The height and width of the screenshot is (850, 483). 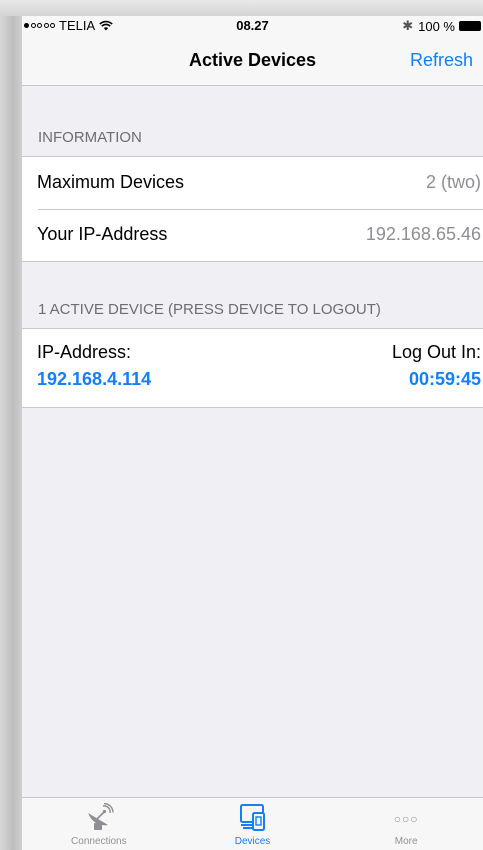 I want to click on status-right: ✱ 100 %, so click(x=441, y=26).